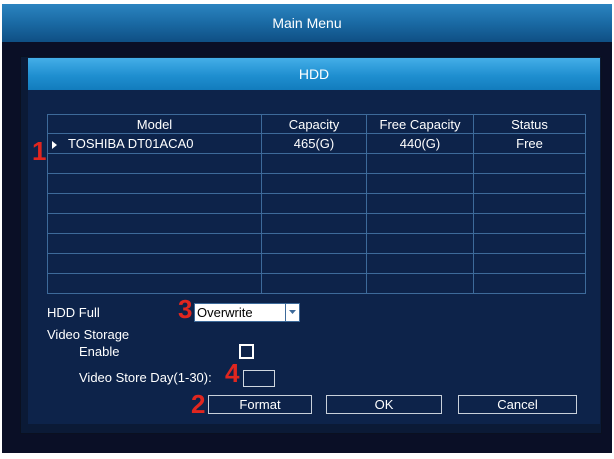 The height and width of the screenshot is (459, 614). I want to click on cell-model: TOSHIBA DT01ACA0, so click(154, 143).